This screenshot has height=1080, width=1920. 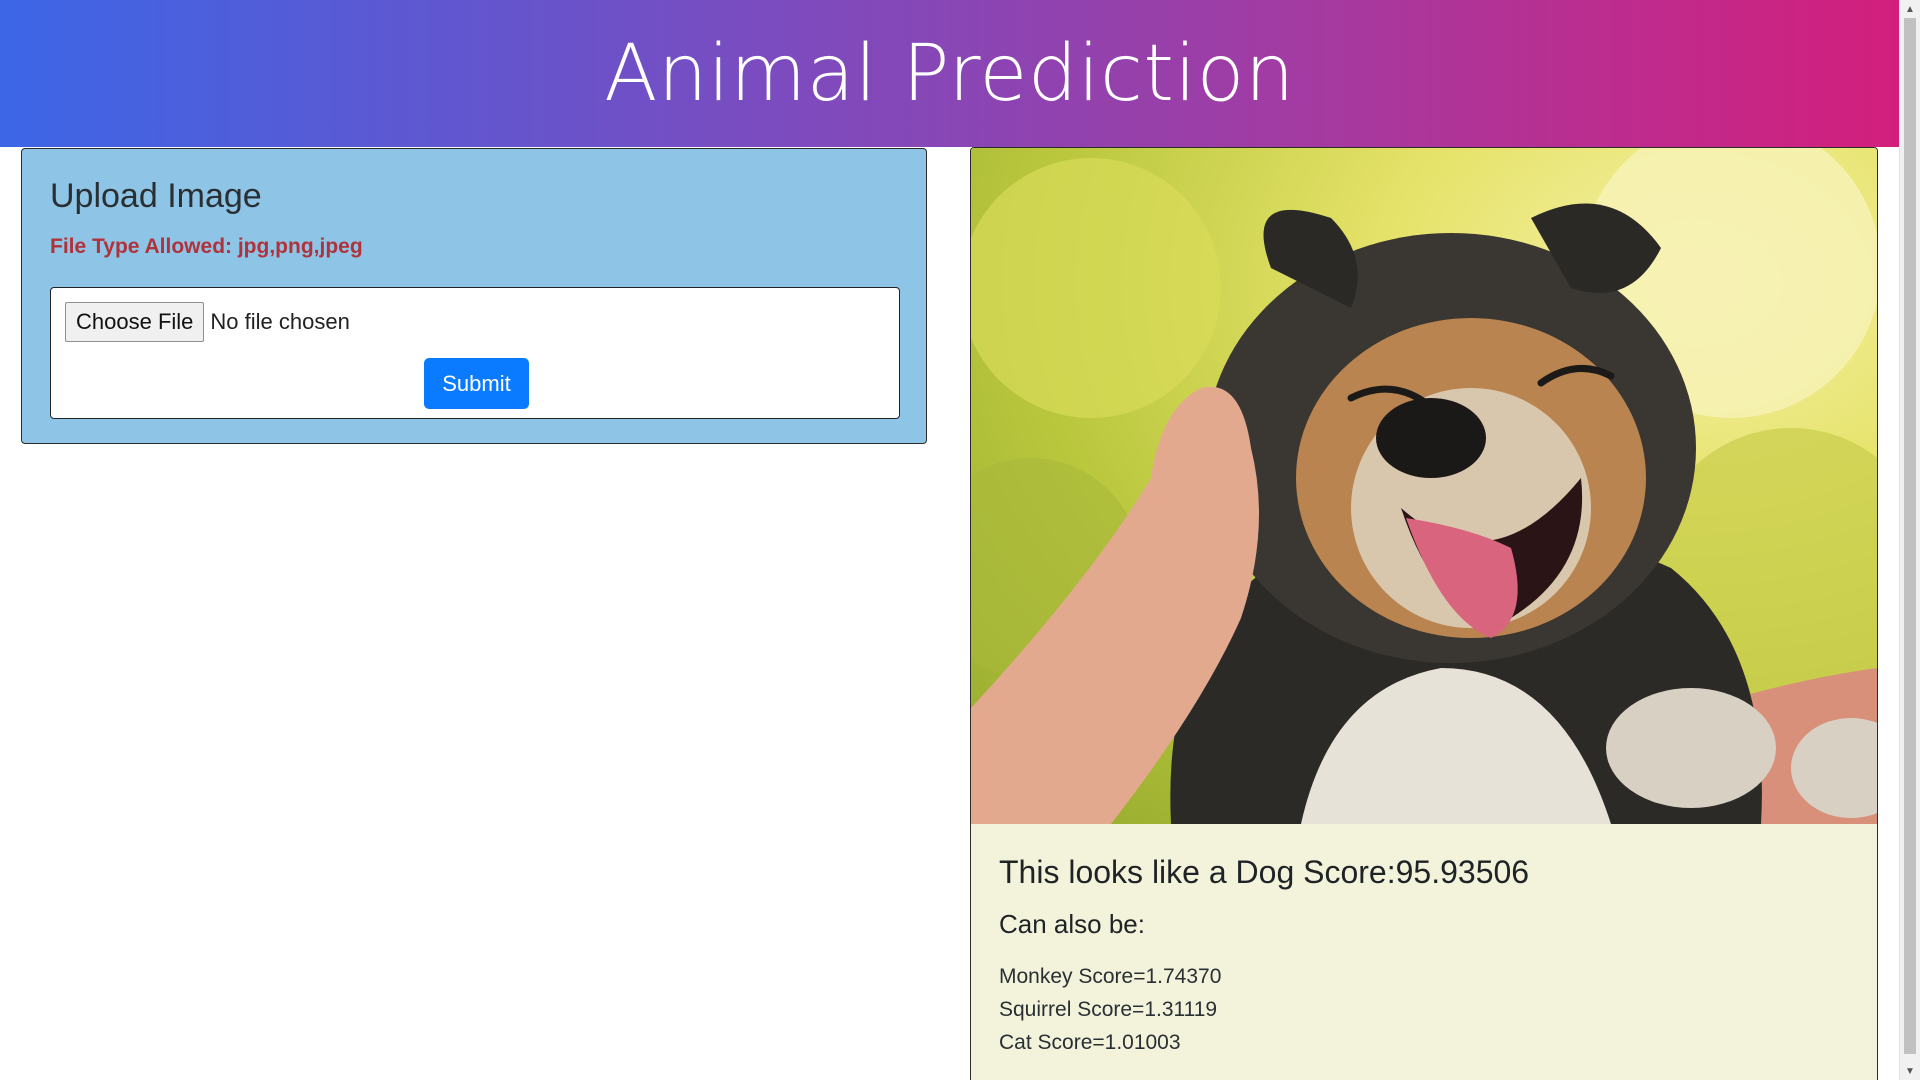 I want to click on vertical-scrollbar: ▲ ▼, so click(x=1909, y=540).